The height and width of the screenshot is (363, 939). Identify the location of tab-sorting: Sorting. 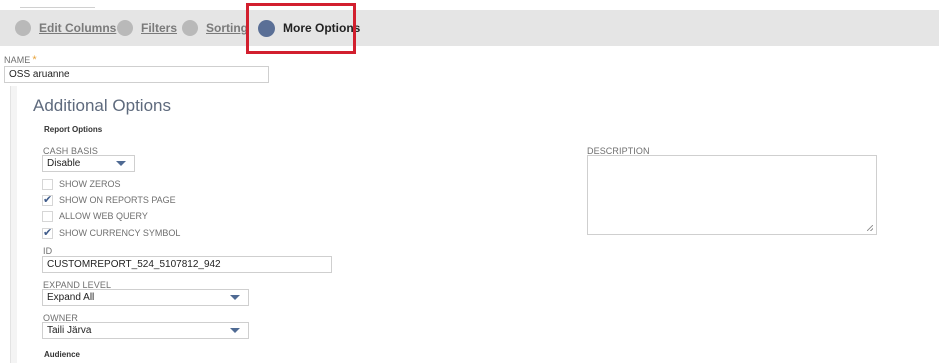
(215, 28).